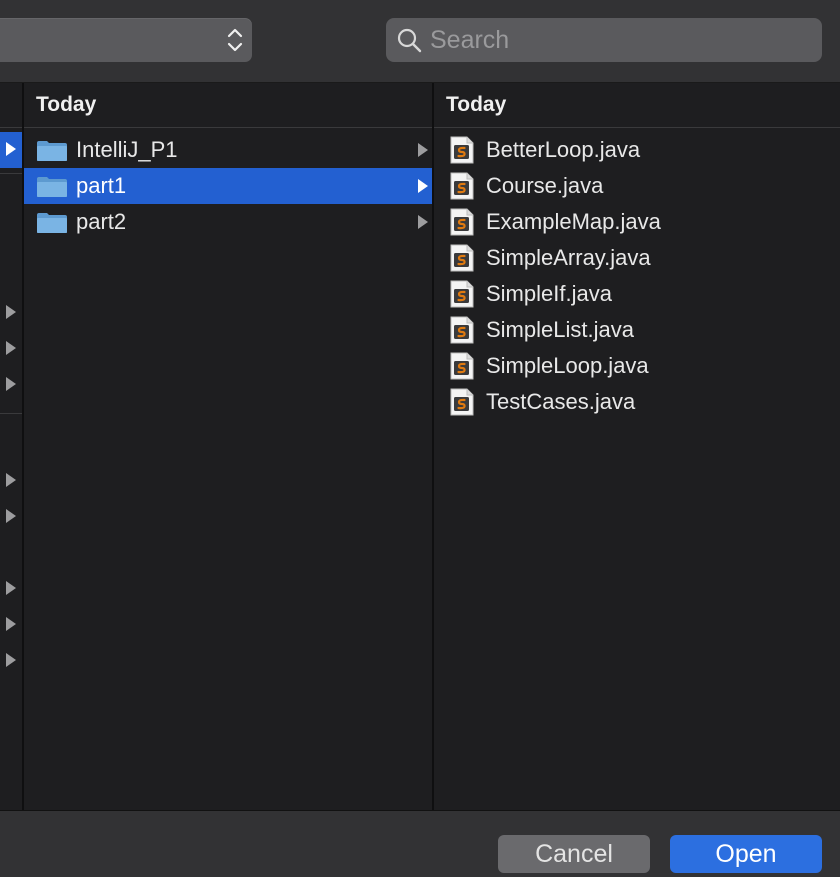 The image size is (840, 877). Describe the element at coordinates (637, 186) in the screenshot. I see `file-row: Course.java` at that location.